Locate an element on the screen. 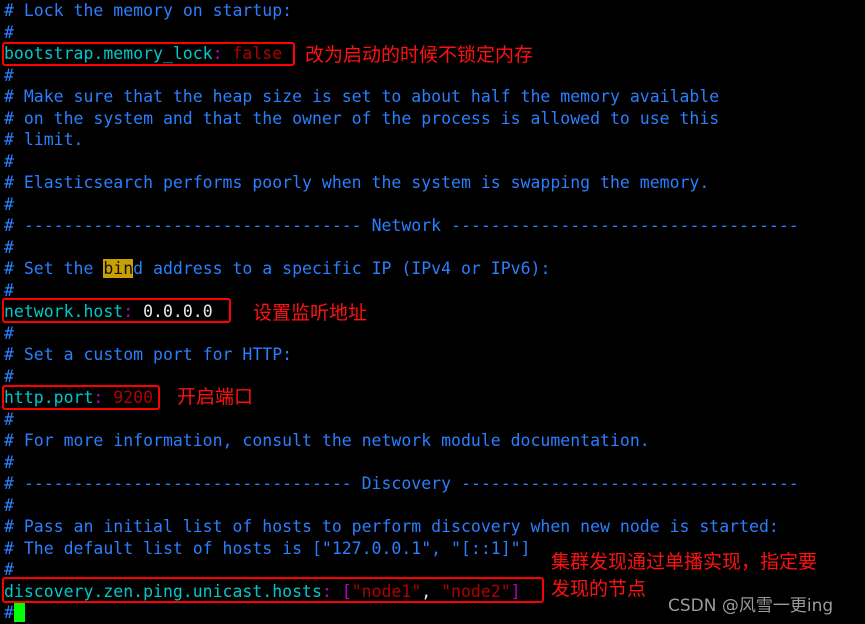 The height and width of the screenshot is (624, 865). yaml-value-9200: 9200 is located at coordinates (128, 397).